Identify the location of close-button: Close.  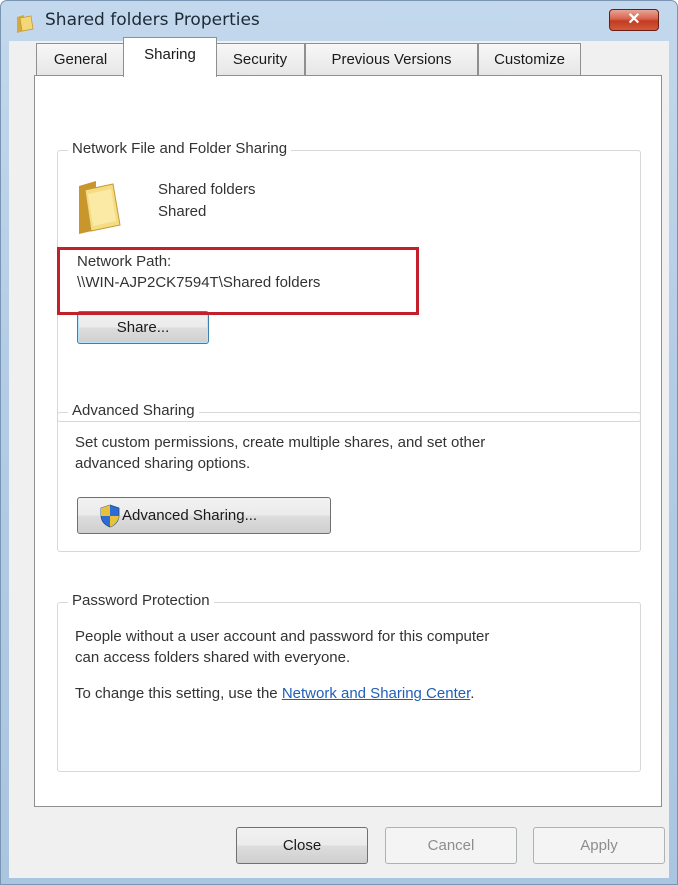
(302, 845).